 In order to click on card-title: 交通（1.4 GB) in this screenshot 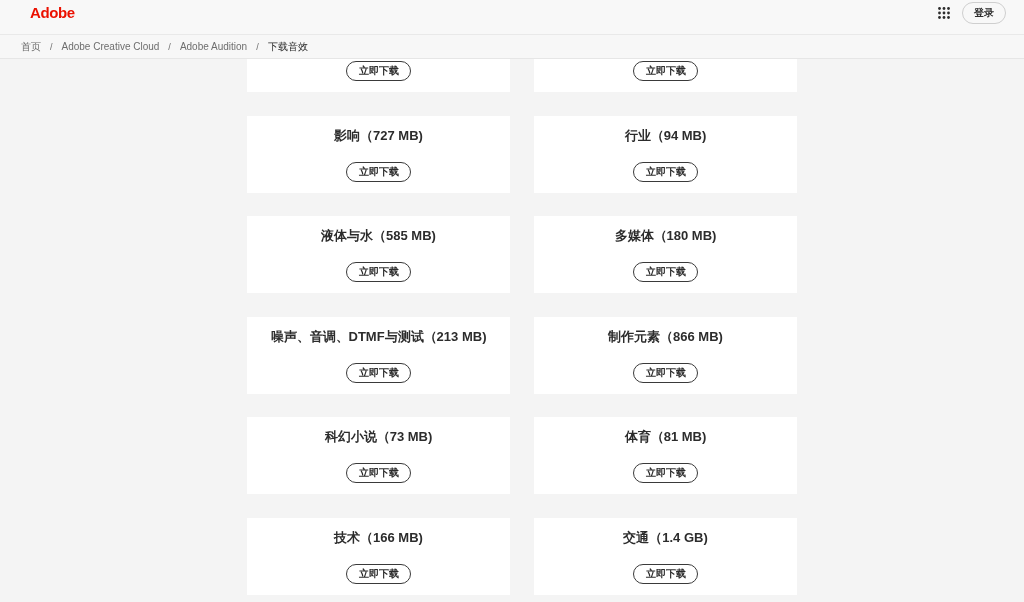, I will do `click(665, 537)`.